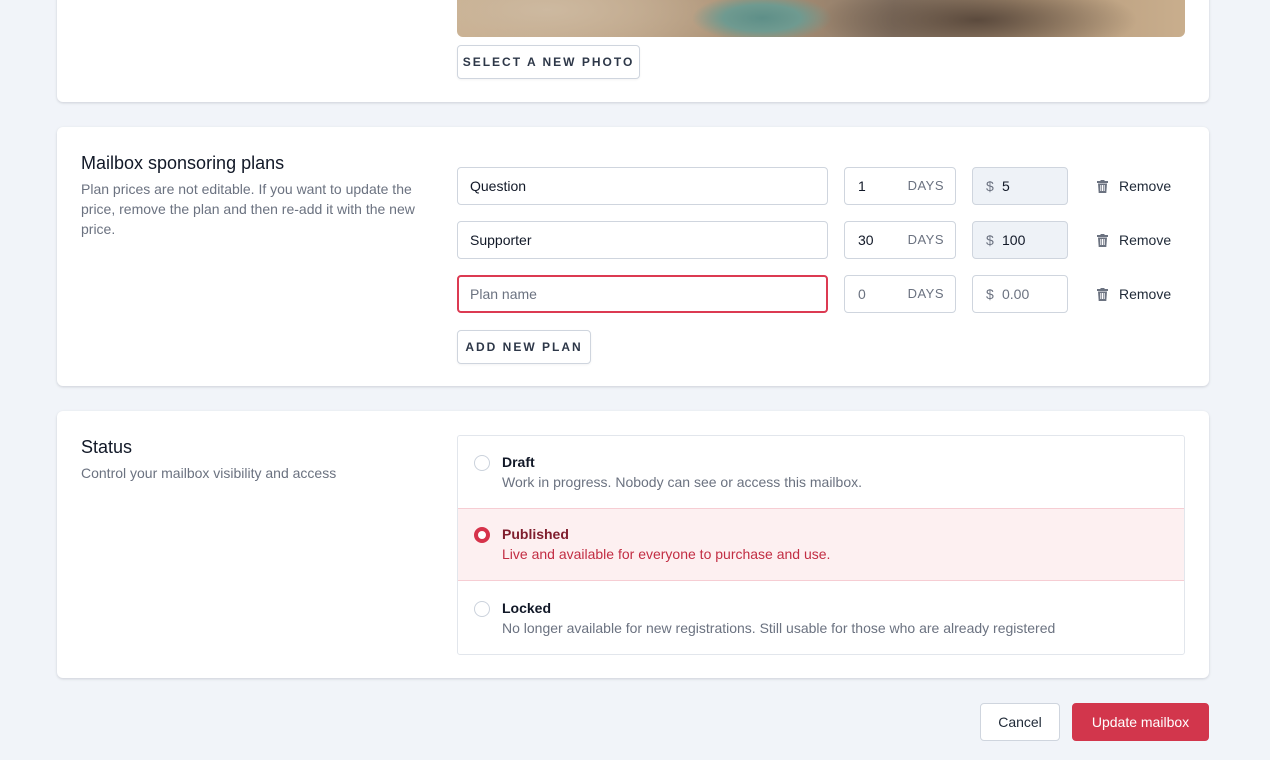 The image size is (1270, 760). What do you see at coordinates (548, 62) in the screenshot?
I see `select-new-photo-button: SELECT A NEW PHOTO` at bounding box center [548, 62].